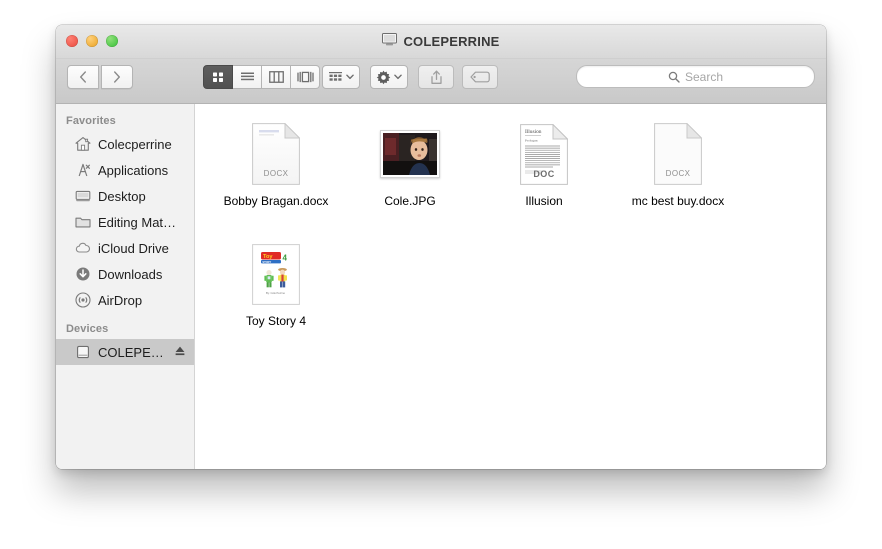  Describe the element at coordinates (83, 300) in the screenshot. I see `airdrop-icon` at that location.